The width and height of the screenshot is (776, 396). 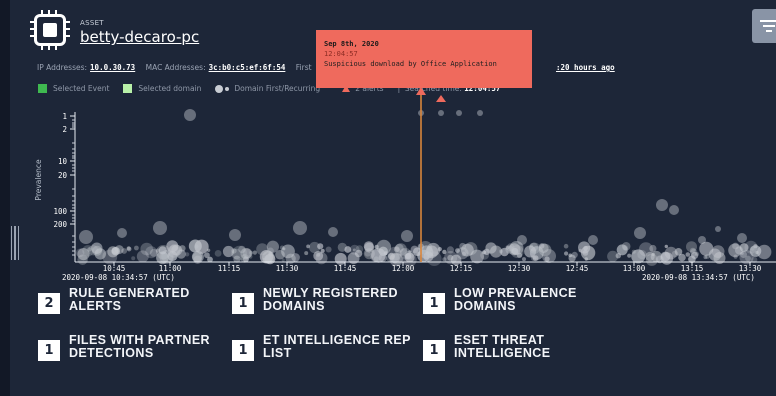 What do you see at coordinates (634, 268) in the screenshot?
I see `x-tick-label: 13:00` at bounding box center [634, 268].